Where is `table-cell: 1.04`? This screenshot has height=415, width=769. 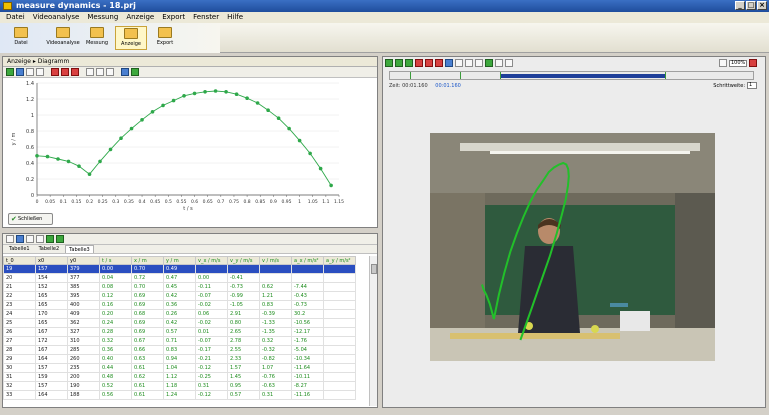 table-cell: 1.04 is located at coordinates (179, 368).